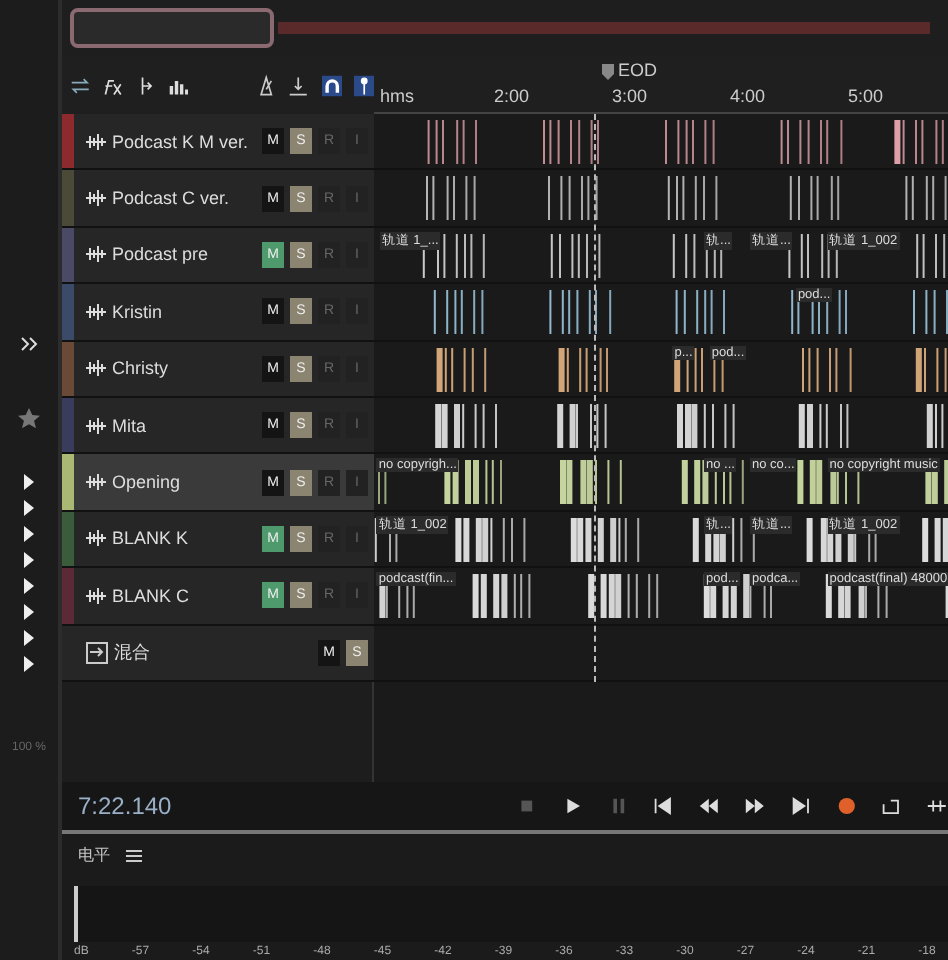  Describe the element at coordinates (866, 96) in the screenshot. I see `ruler-label: 5:00` at that location.